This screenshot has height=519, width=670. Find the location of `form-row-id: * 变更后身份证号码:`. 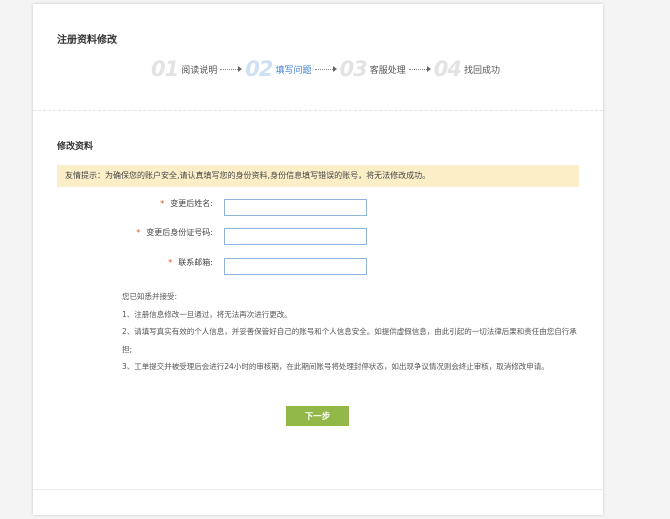

form-row-id: * 变更后身份证号码: is located at coordinates (318, 236).